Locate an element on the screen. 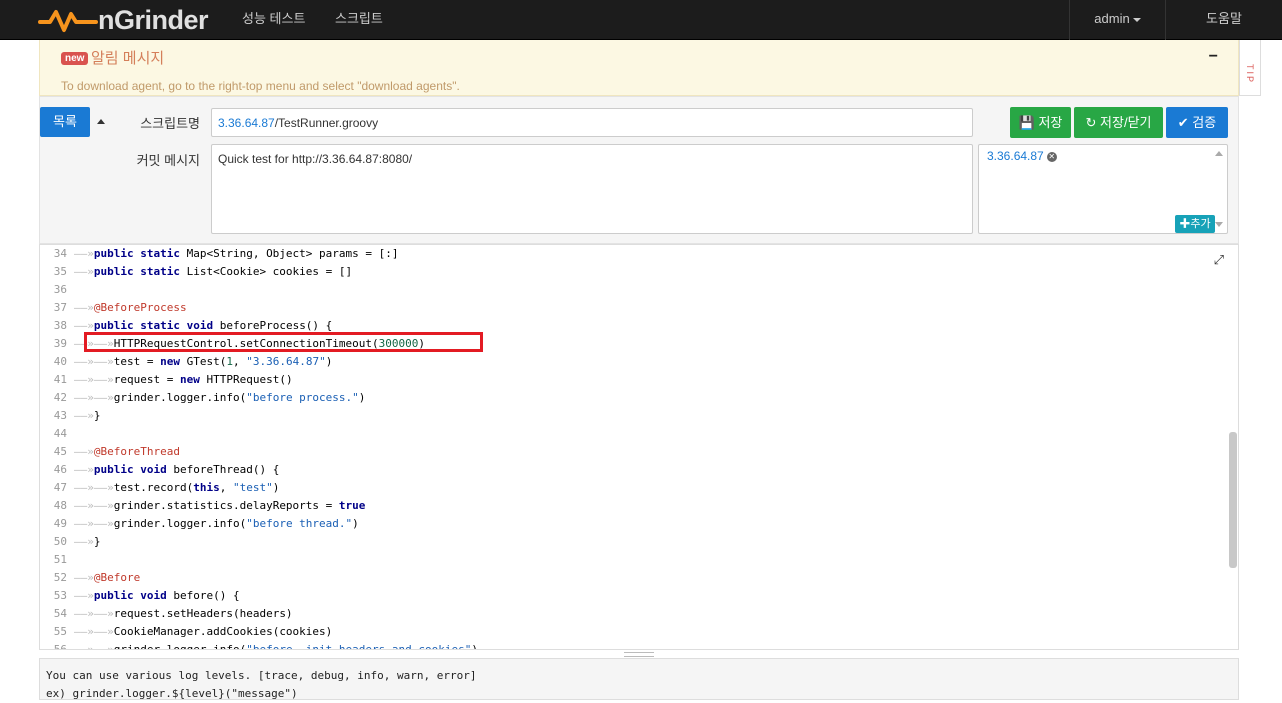 The height and width of the screenshot is (703, 1282). line-number: 34 is located at coordinates (60, 253).